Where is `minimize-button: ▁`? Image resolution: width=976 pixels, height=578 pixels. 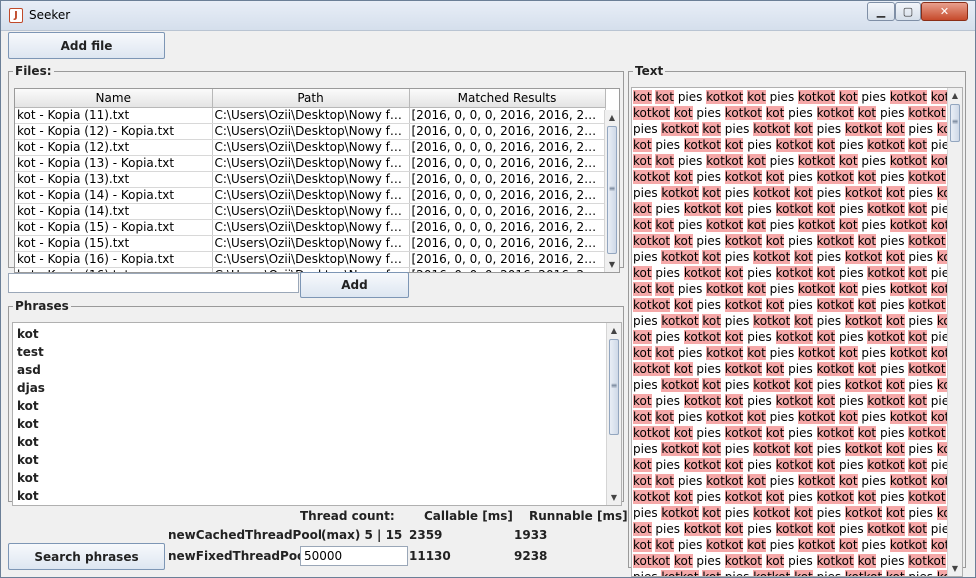 minimize-button: ▁ is located at coordinates (881, 11).